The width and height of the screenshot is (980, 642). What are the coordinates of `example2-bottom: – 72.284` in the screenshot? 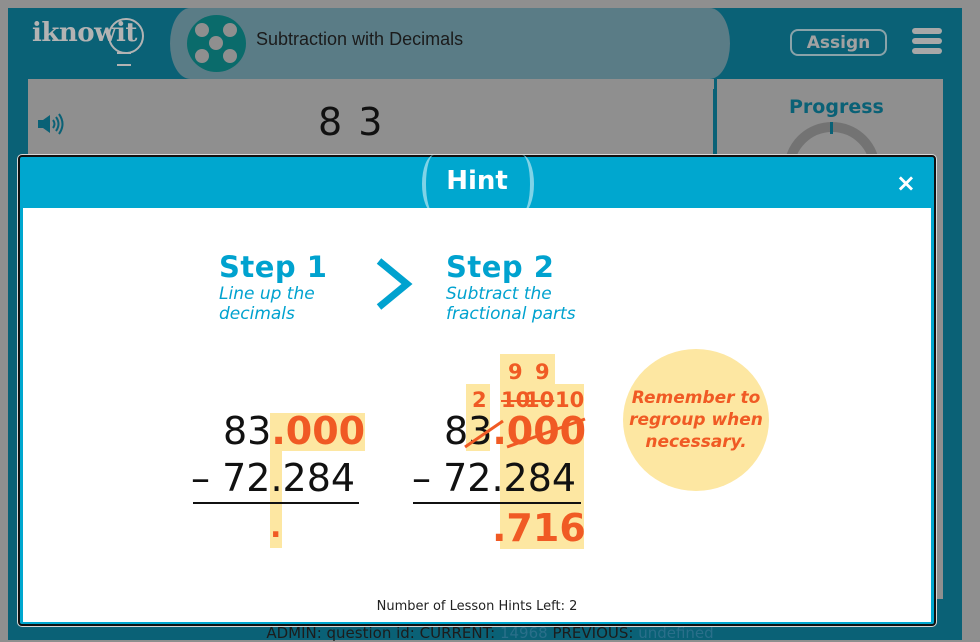 It's located at (494, 478).